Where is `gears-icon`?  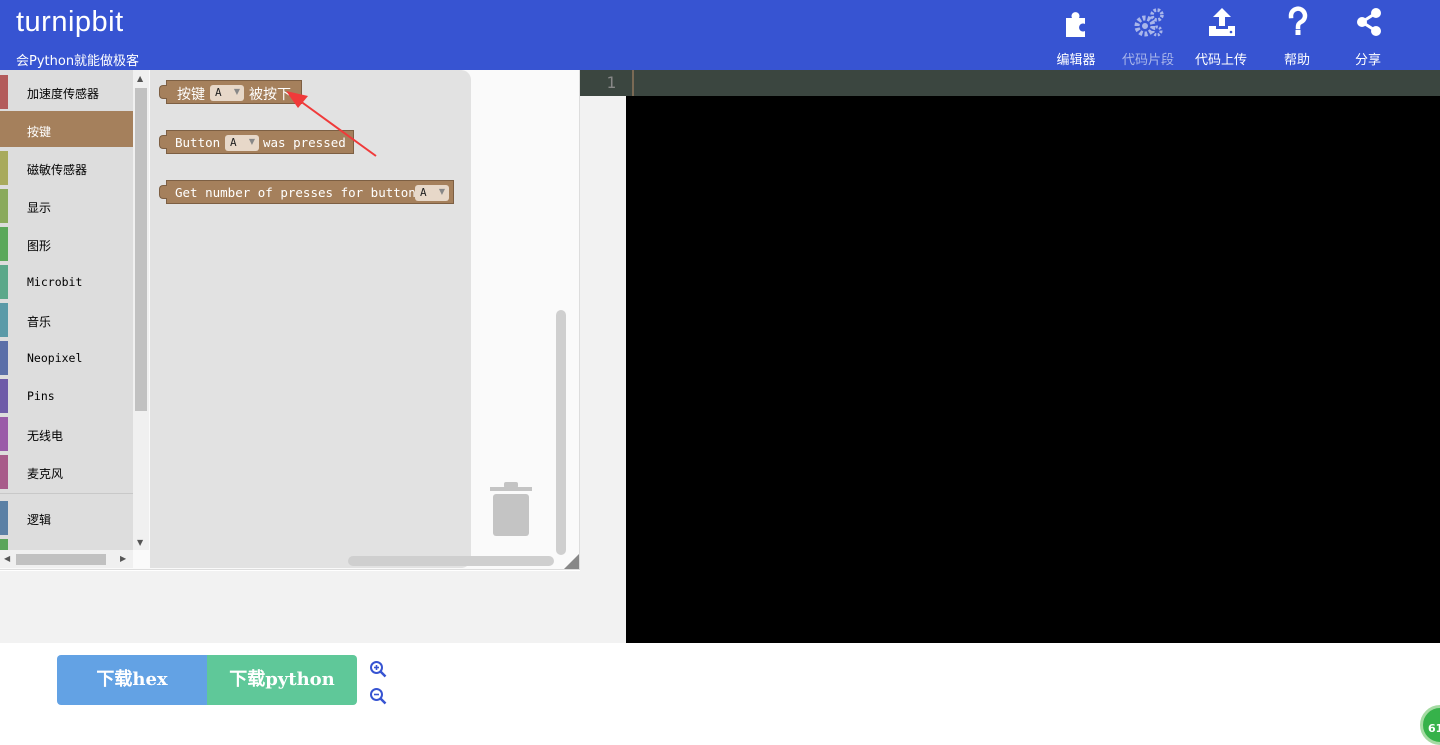
gears-icon is located at coordinates (1149, 22).